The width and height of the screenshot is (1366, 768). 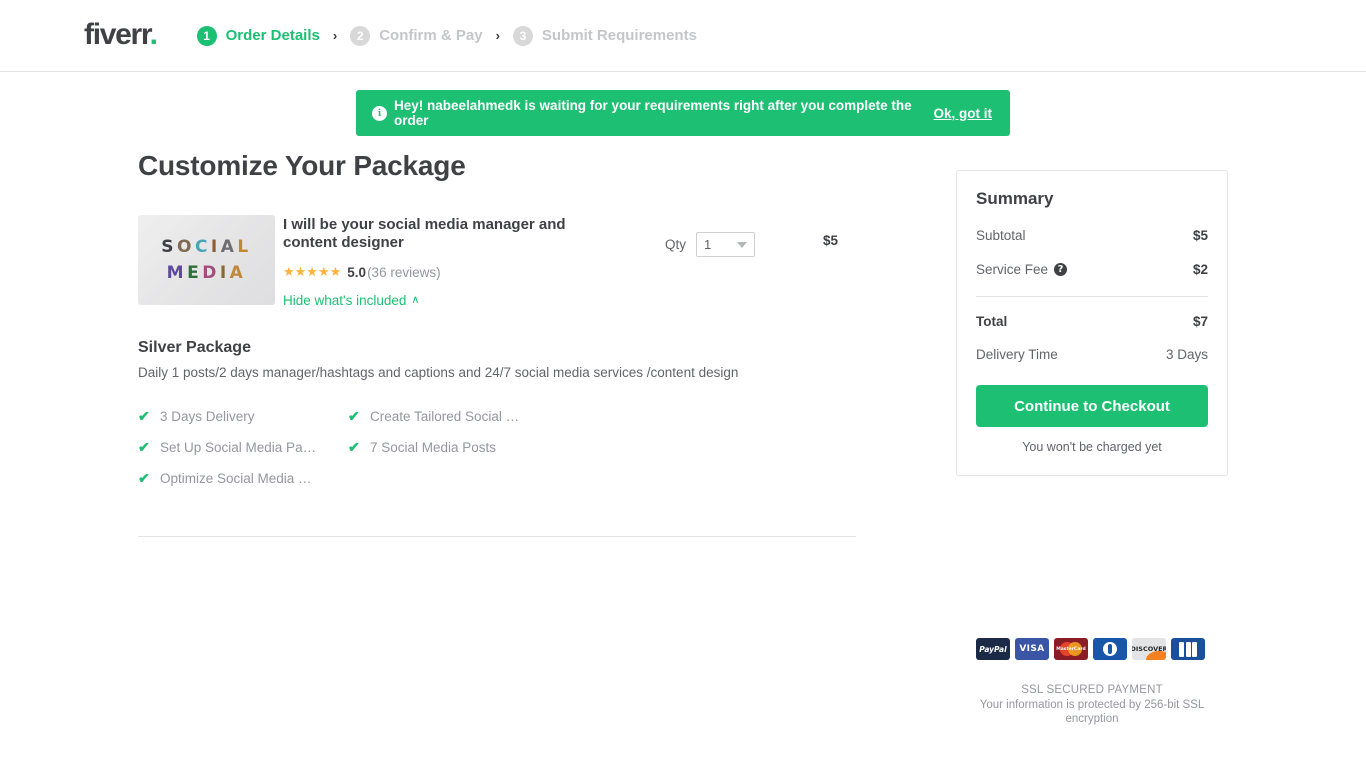 What do you see at coordinates (1092, 690) in the screenshot?
I see `ssl-title: SSL SECURED PAYMENT` at bounding box center [1092, 690].